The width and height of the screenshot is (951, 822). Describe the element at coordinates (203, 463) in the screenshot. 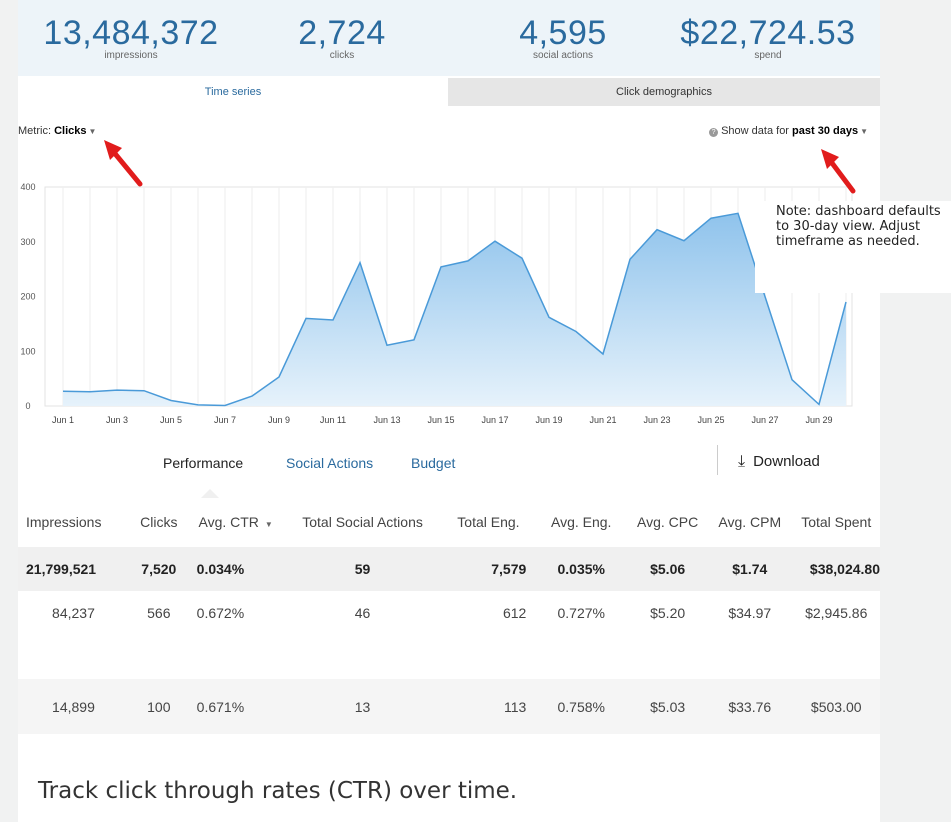

I see `tab-performance: Performance` at that location.